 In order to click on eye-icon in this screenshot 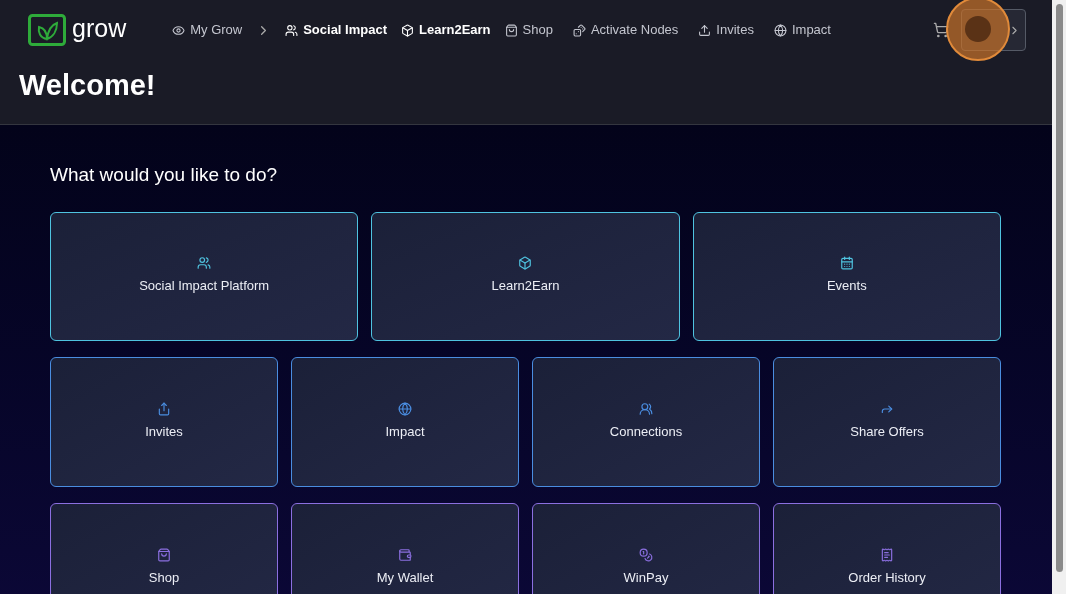, I will do `click(179, 30)`.